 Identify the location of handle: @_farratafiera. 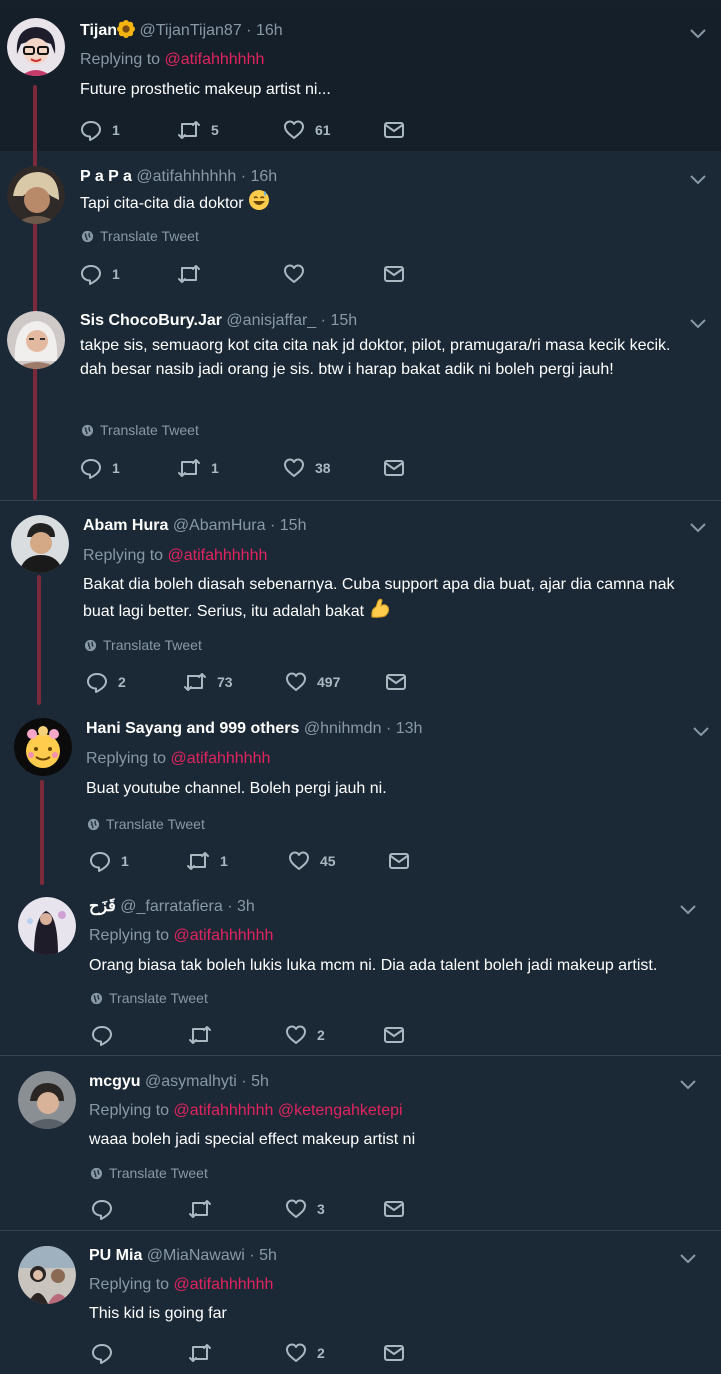
(171, 906).